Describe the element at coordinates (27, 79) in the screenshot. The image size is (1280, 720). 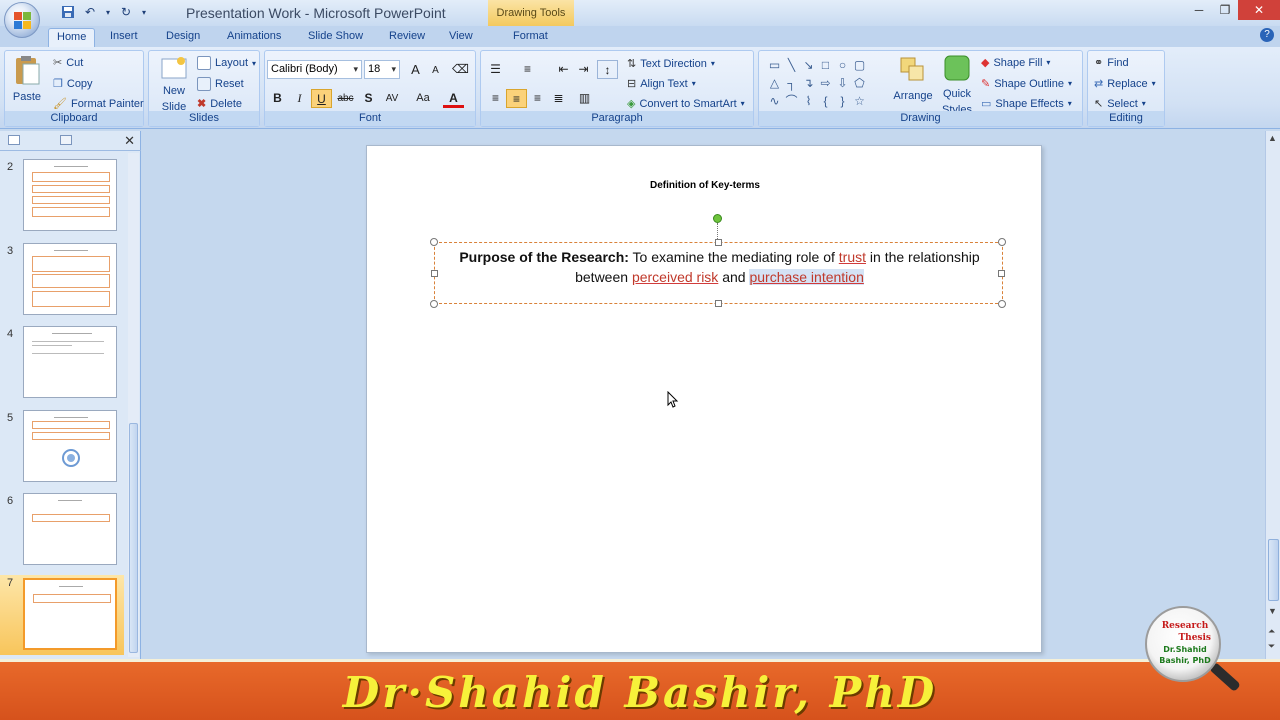
I see `paste-button: Paste` at that location.